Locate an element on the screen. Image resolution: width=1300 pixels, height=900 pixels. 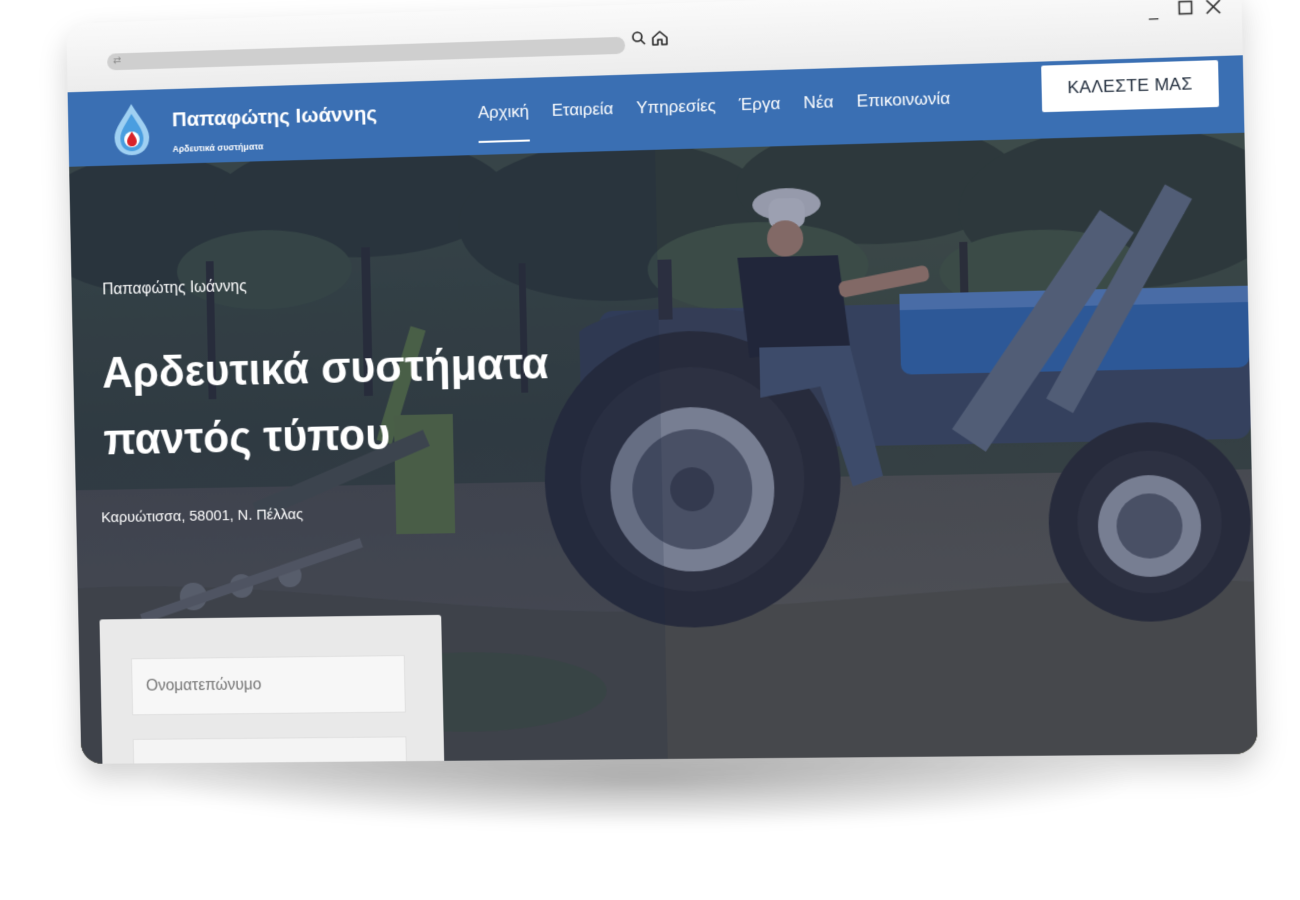
address-bar: ⇄ is located at coordinates (366, 53).